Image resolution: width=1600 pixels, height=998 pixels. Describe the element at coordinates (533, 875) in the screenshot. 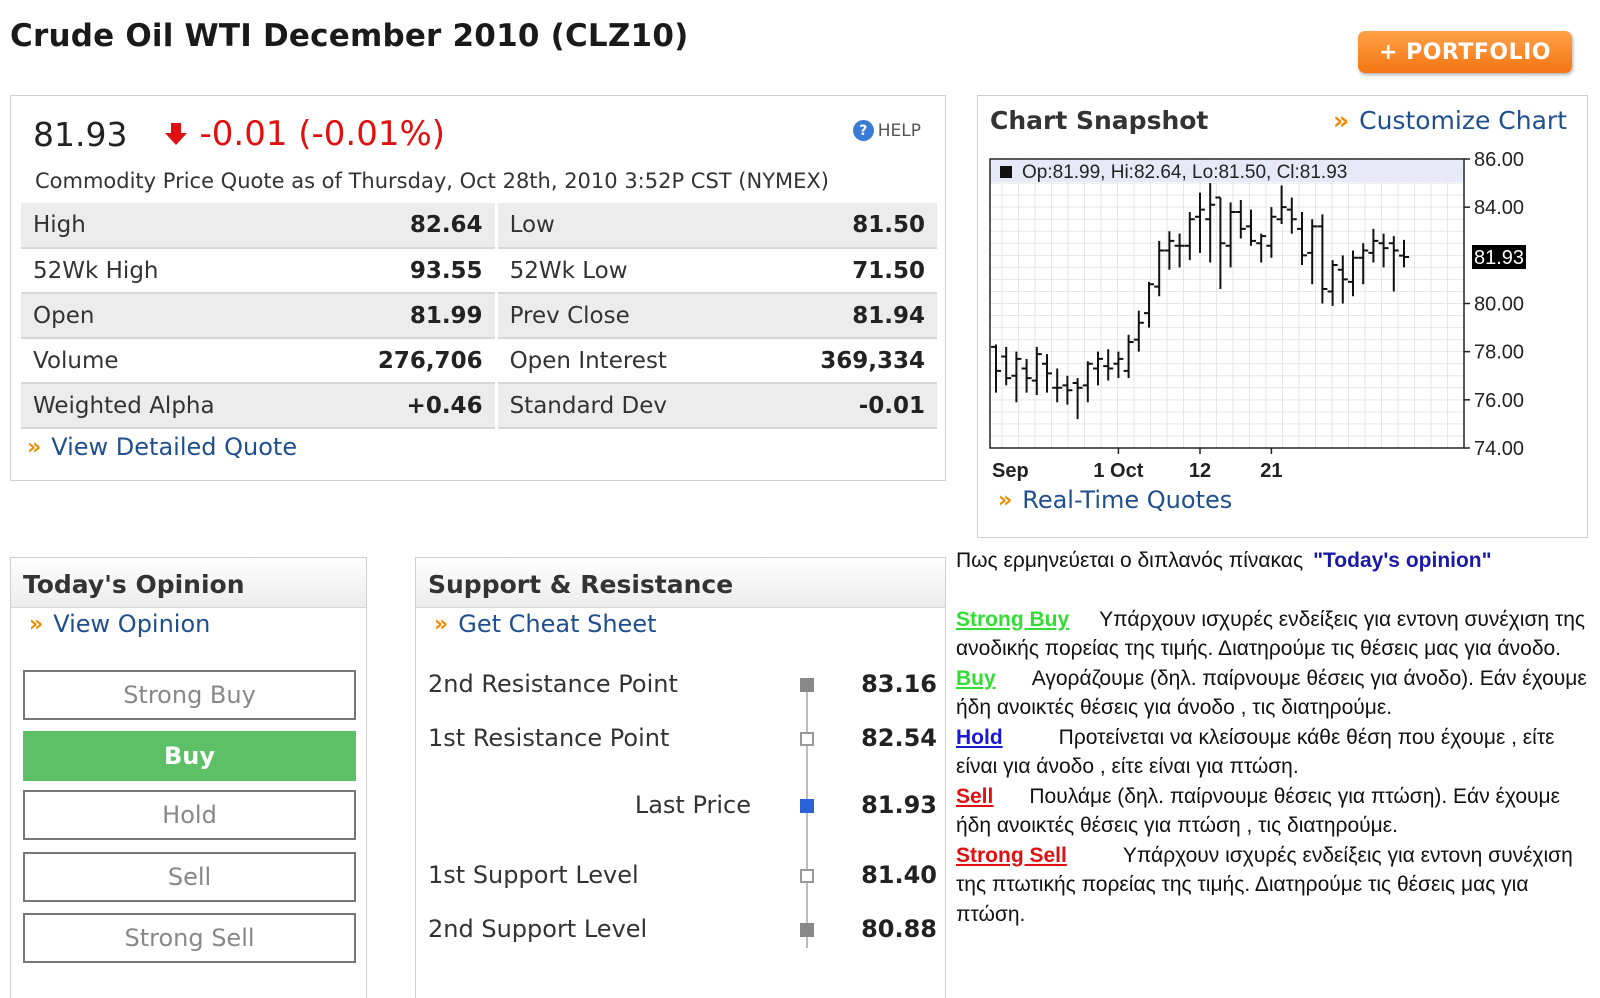

I see `sr-label: 1st Support Level` at that location.